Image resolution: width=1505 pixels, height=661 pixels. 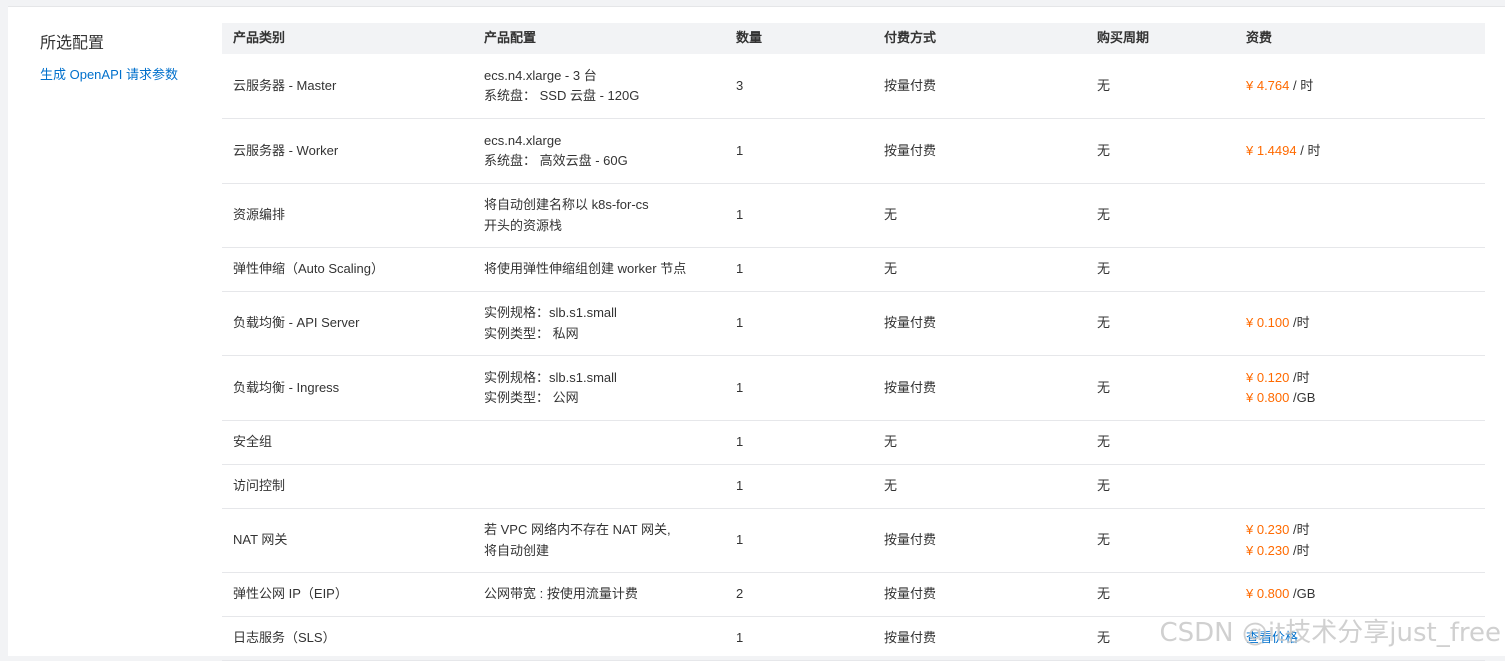 I want to click on fee-price: ¥ 0.100, so click(x=1268, y=323).